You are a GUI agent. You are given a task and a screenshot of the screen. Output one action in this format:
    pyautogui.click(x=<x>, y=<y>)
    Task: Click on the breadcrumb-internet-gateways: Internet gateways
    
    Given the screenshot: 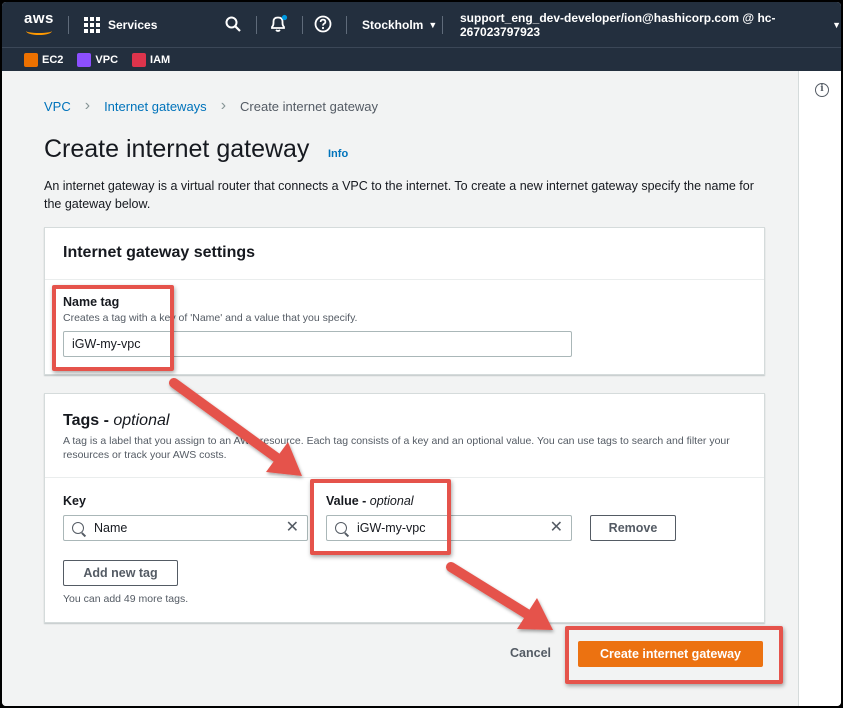 What is the action you would take?
    pyautogui.click(x=155, y=106)
    